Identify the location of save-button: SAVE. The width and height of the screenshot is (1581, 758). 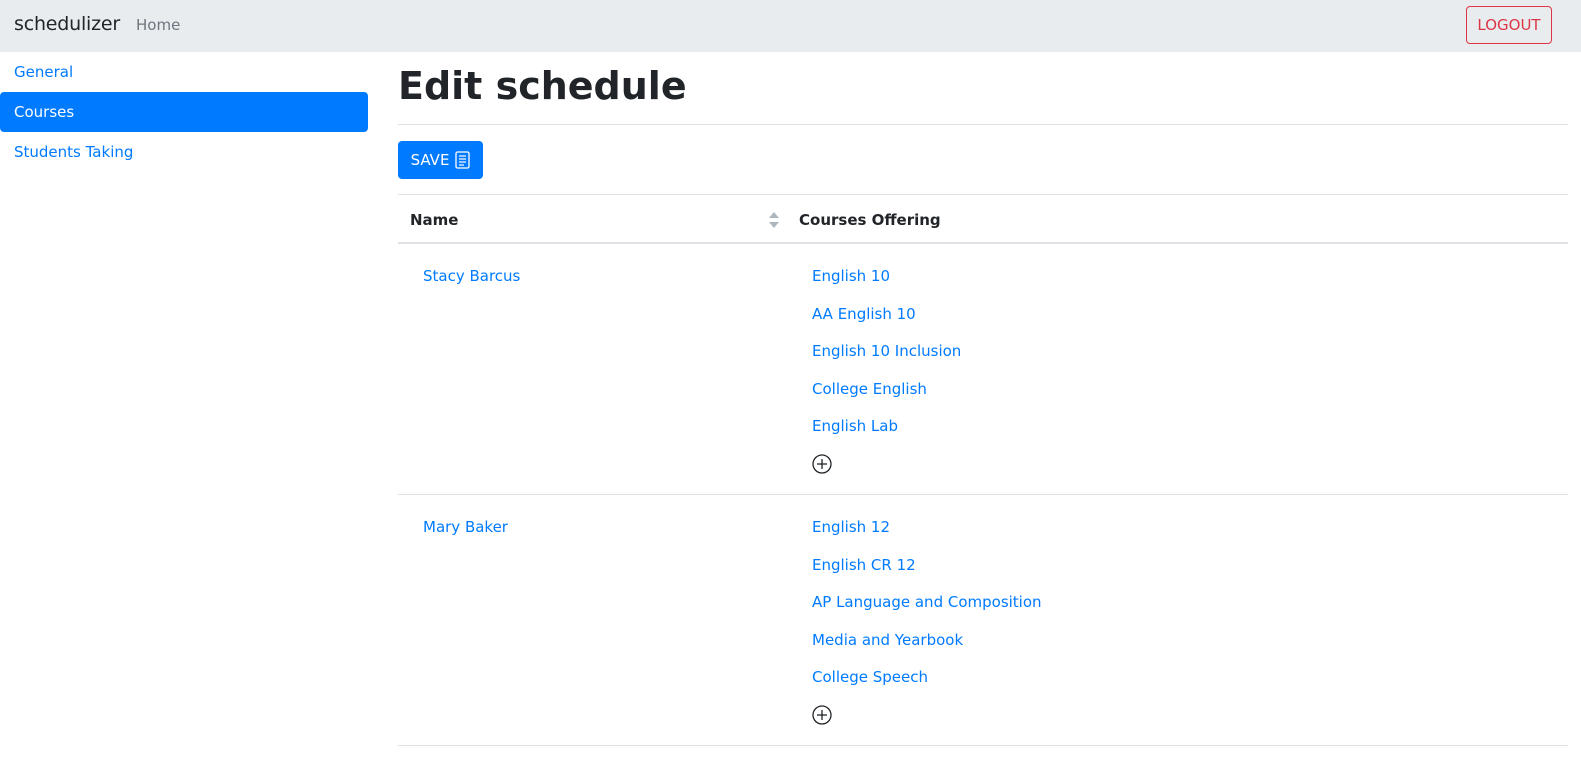
(440, 160).